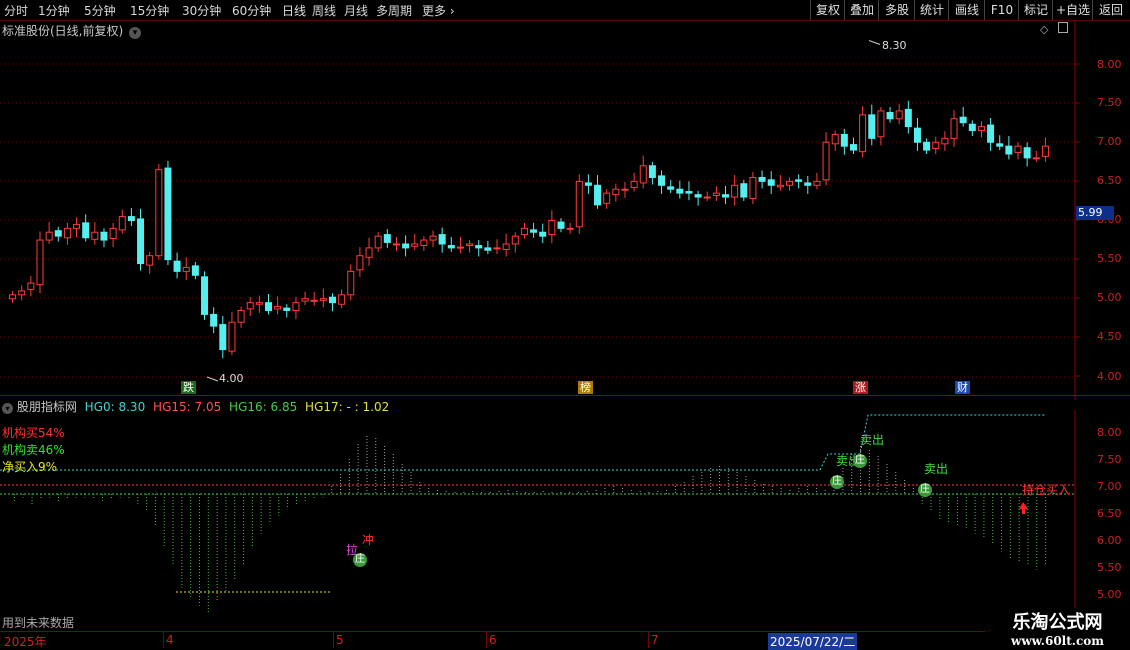 The image size is (1130, 650). I want to click on tf-more: 更多 ›, so click(438, 10).